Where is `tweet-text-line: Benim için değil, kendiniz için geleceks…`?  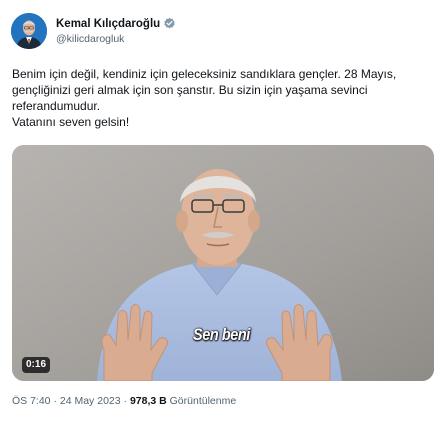
tweet-text-line: Benim için değil, kendiniz için geleceks… is located at coordinates (204, 74).